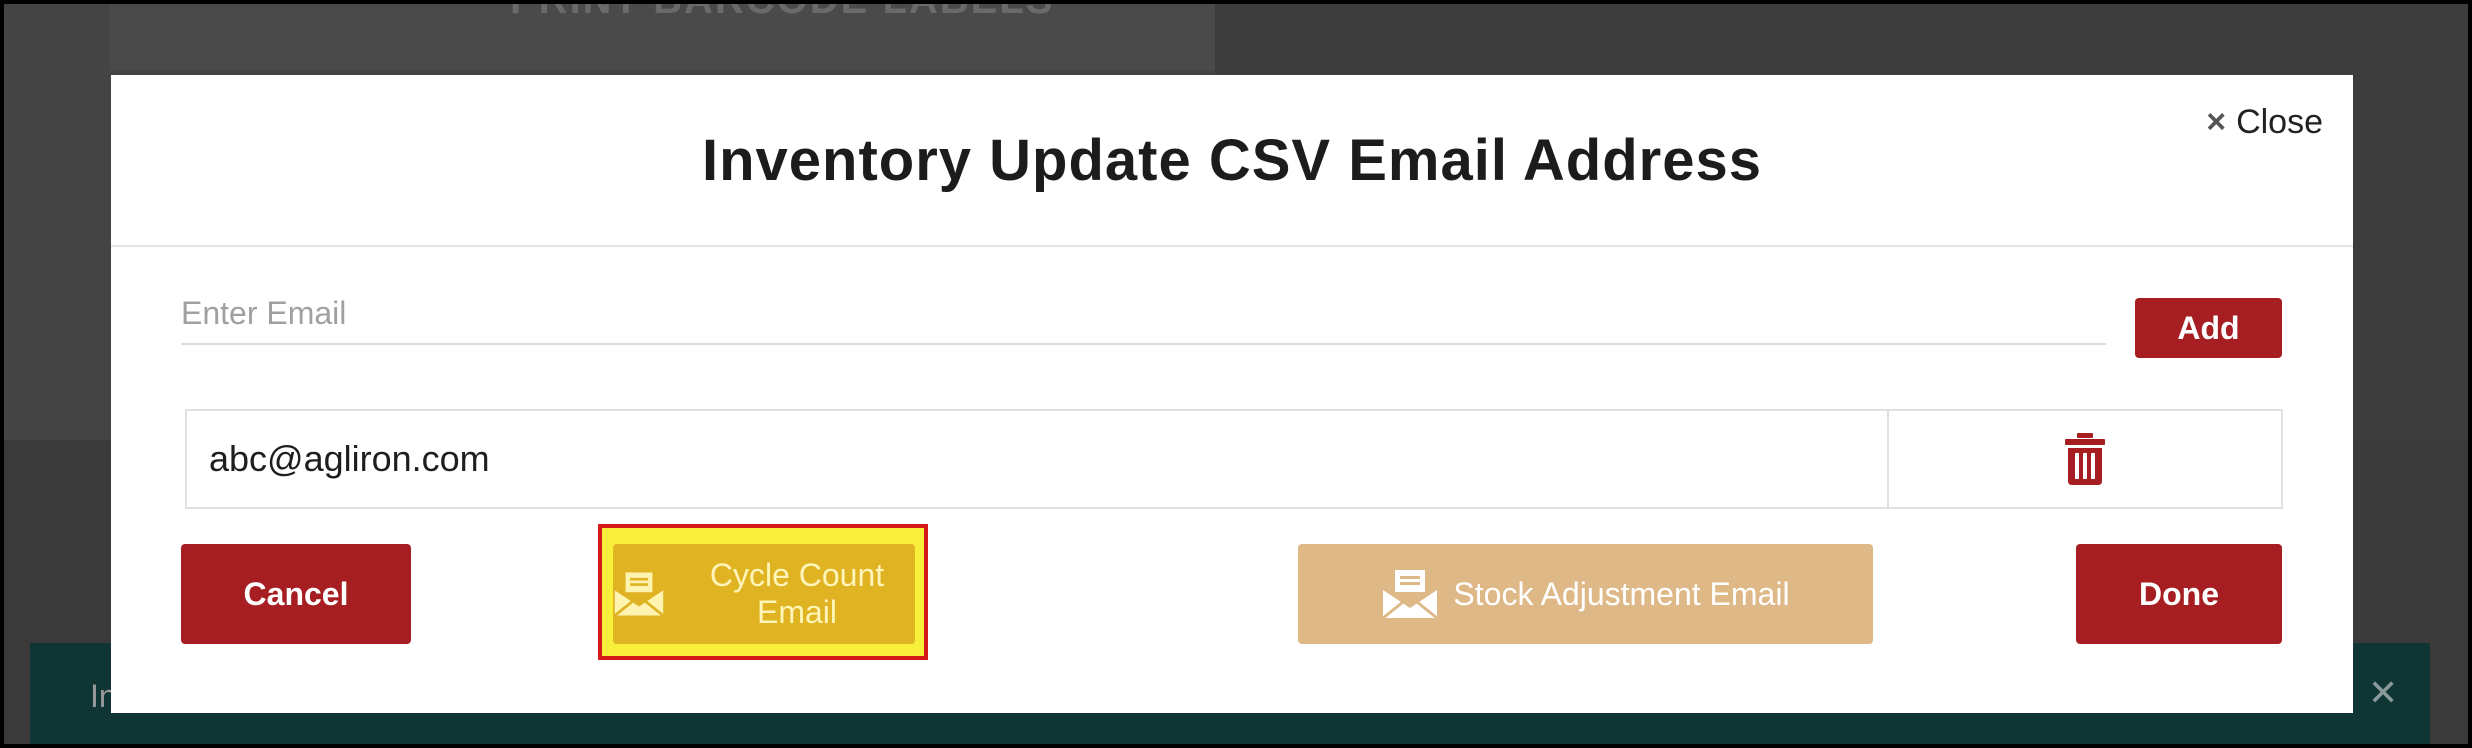  I want to click on delete-cell, so click(2085, 459).